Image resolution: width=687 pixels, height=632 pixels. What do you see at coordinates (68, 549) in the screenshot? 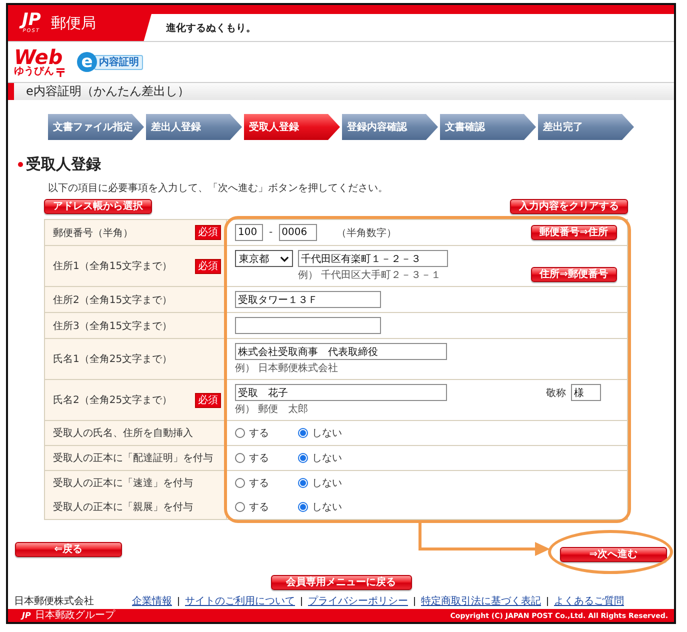
I see `back-button: ⇐戻る` at bounding box center [68, 549].